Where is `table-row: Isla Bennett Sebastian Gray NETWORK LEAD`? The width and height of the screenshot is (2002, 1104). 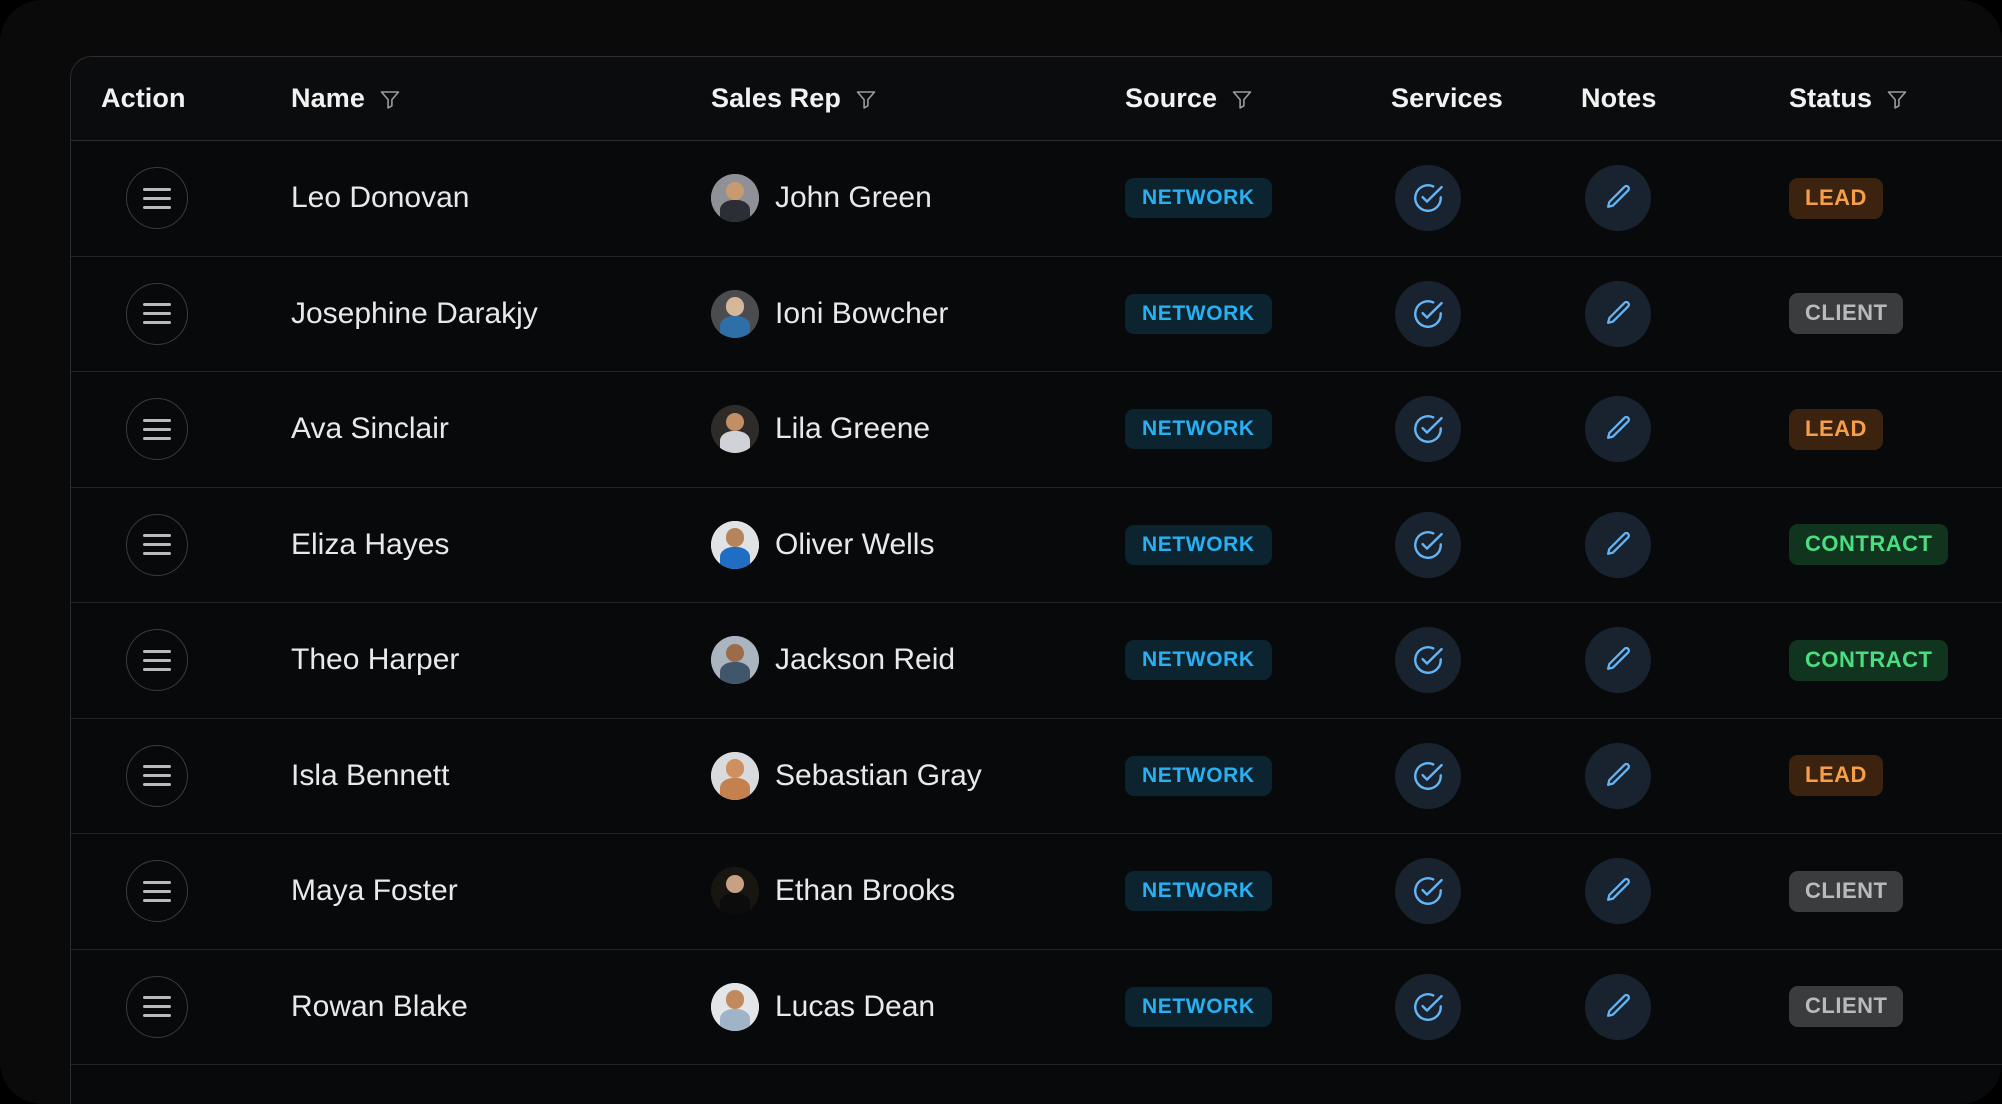 table-row: Isla Bennett Sebastian Gray NETWORK LEAD is located at coordinates (1036, 776).